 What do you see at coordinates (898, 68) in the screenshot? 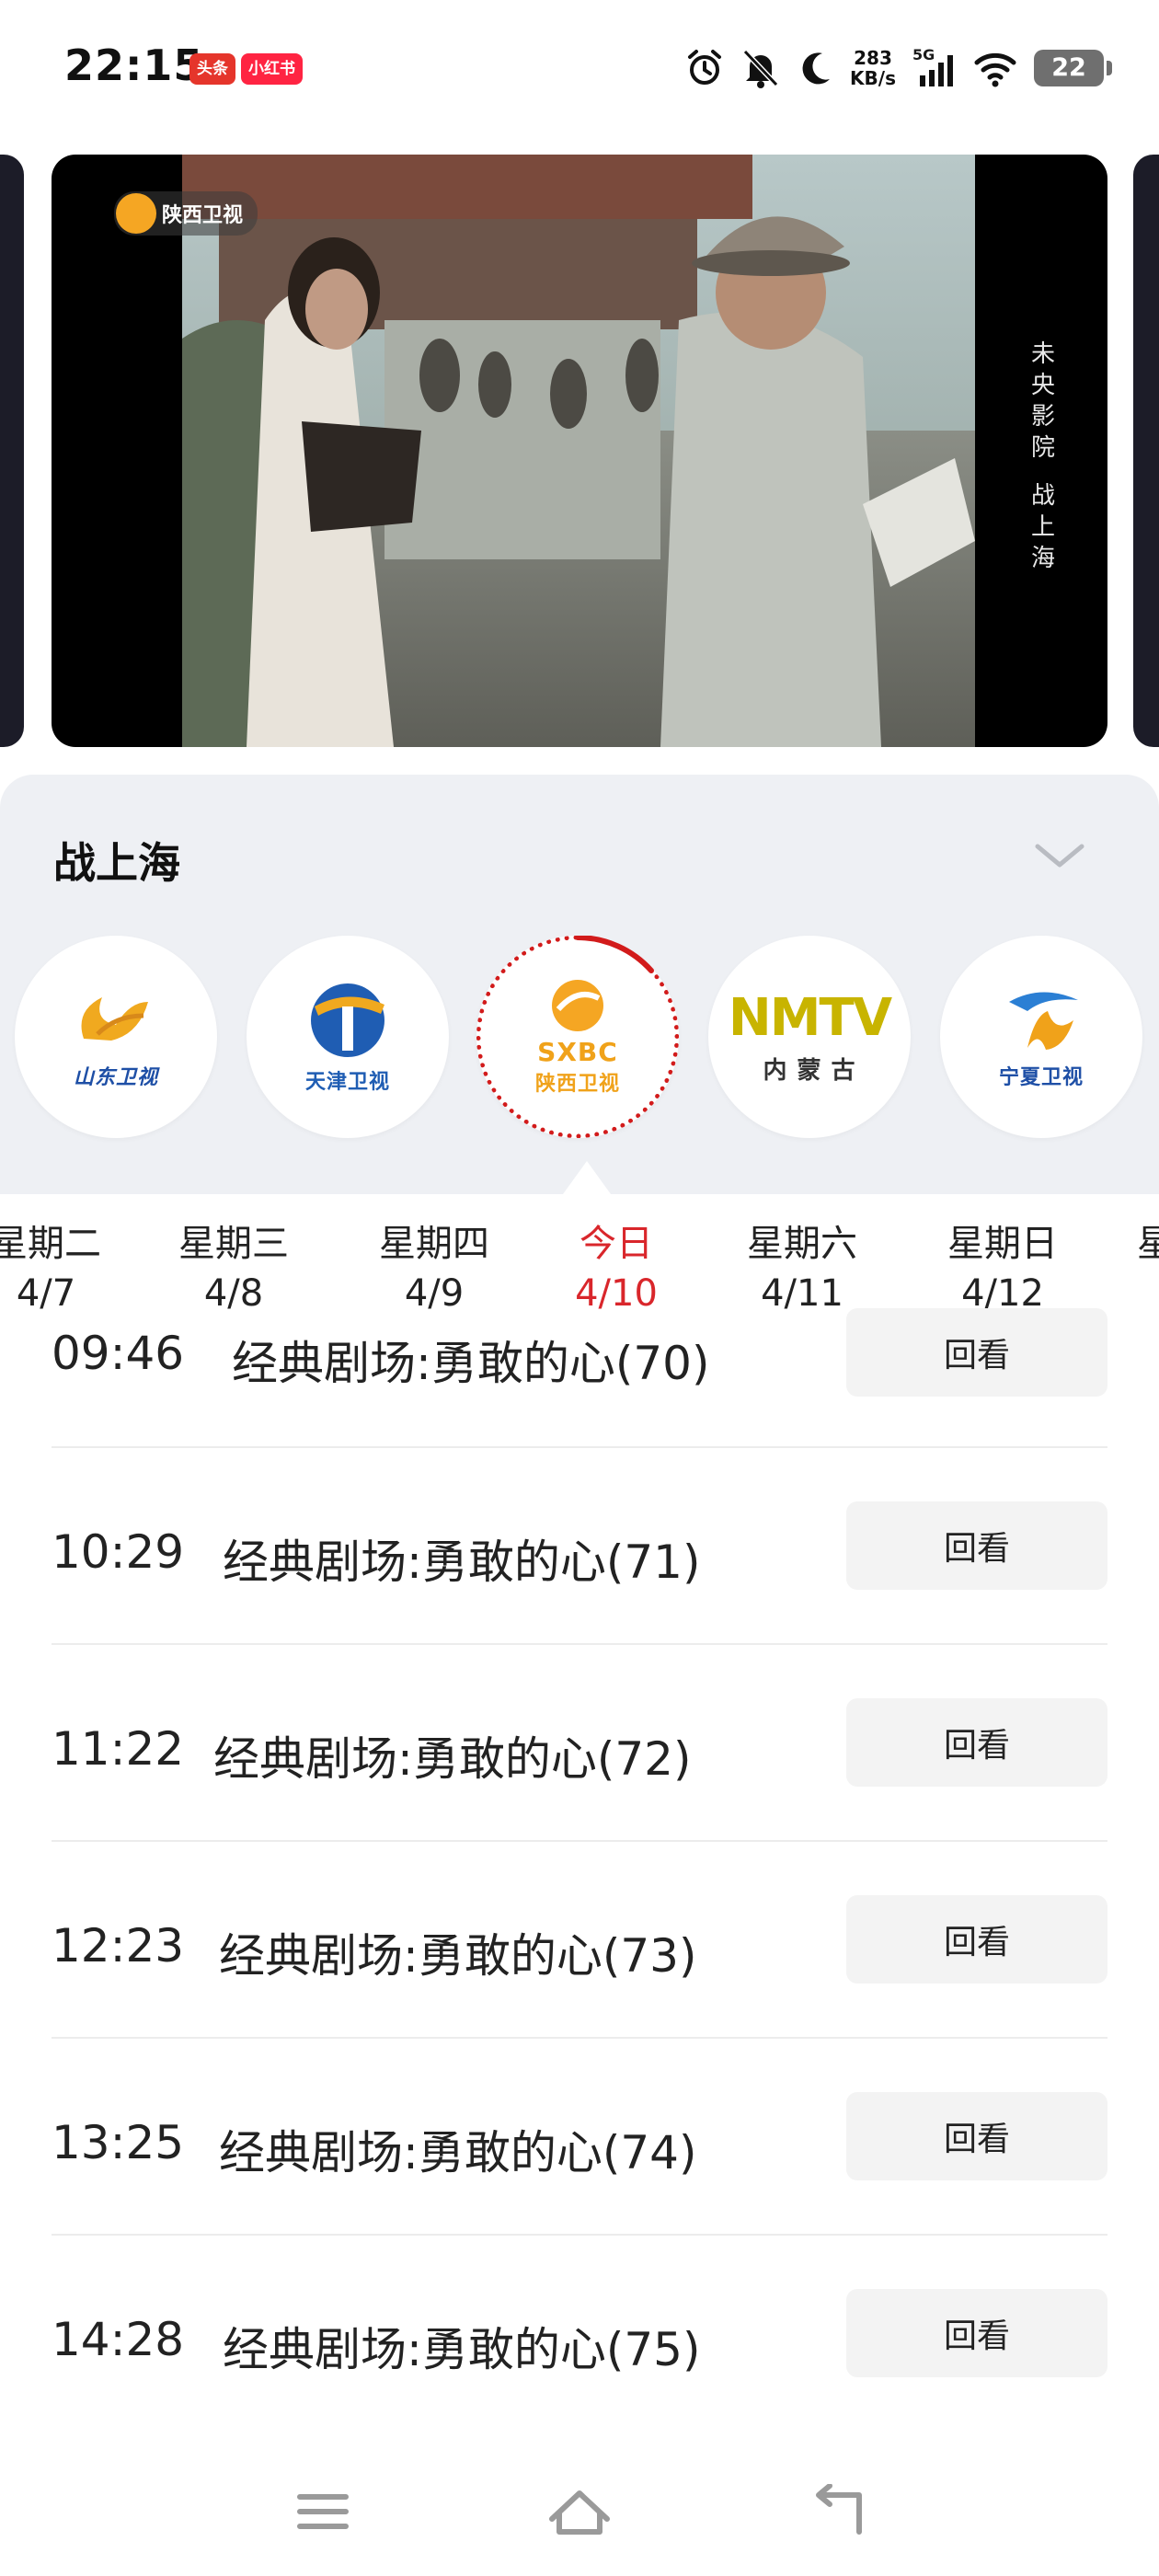
I see `status-icons: 283 KB/s 5G 22` at bounding box center [898, 68].